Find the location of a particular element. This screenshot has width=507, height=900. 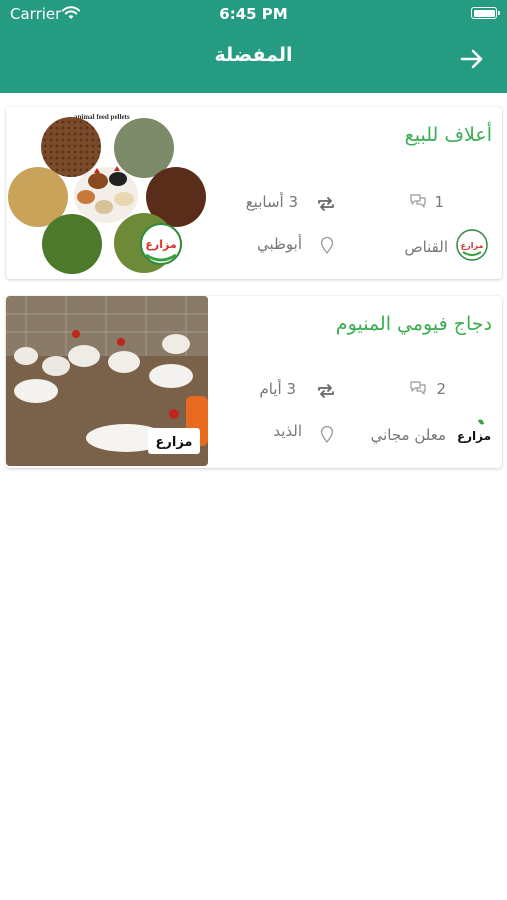

brand-logo-text: مزارع is located at coordinates (160, 244).